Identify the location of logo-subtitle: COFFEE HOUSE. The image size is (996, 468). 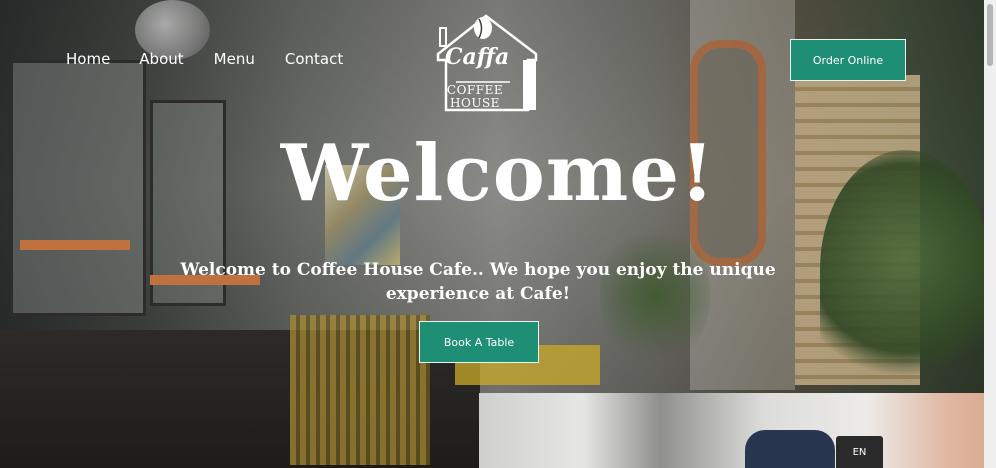
(475, 97).